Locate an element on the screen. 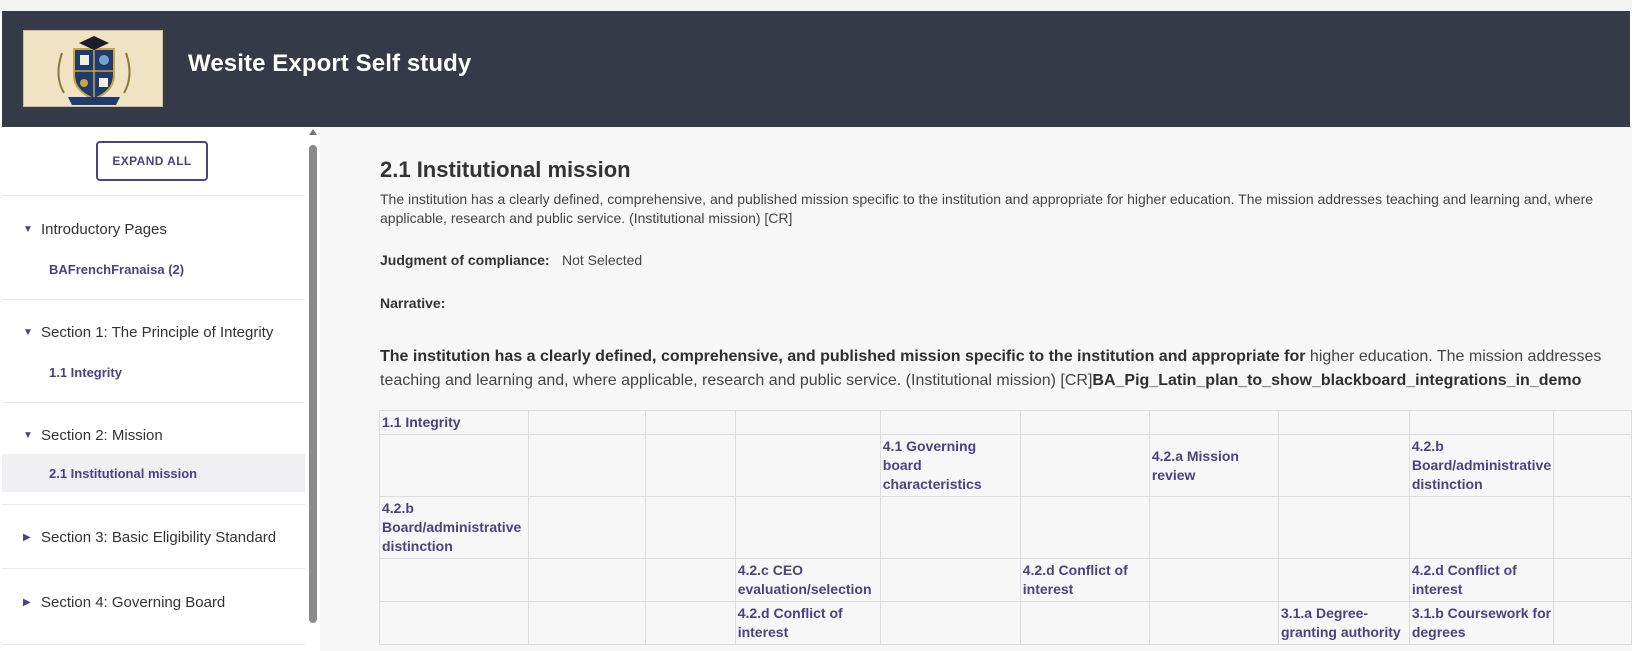 This screenshot has height=651, width=1632. sidebar-section-label: Section 4: Governing Board is located at coordinates (133, 602).